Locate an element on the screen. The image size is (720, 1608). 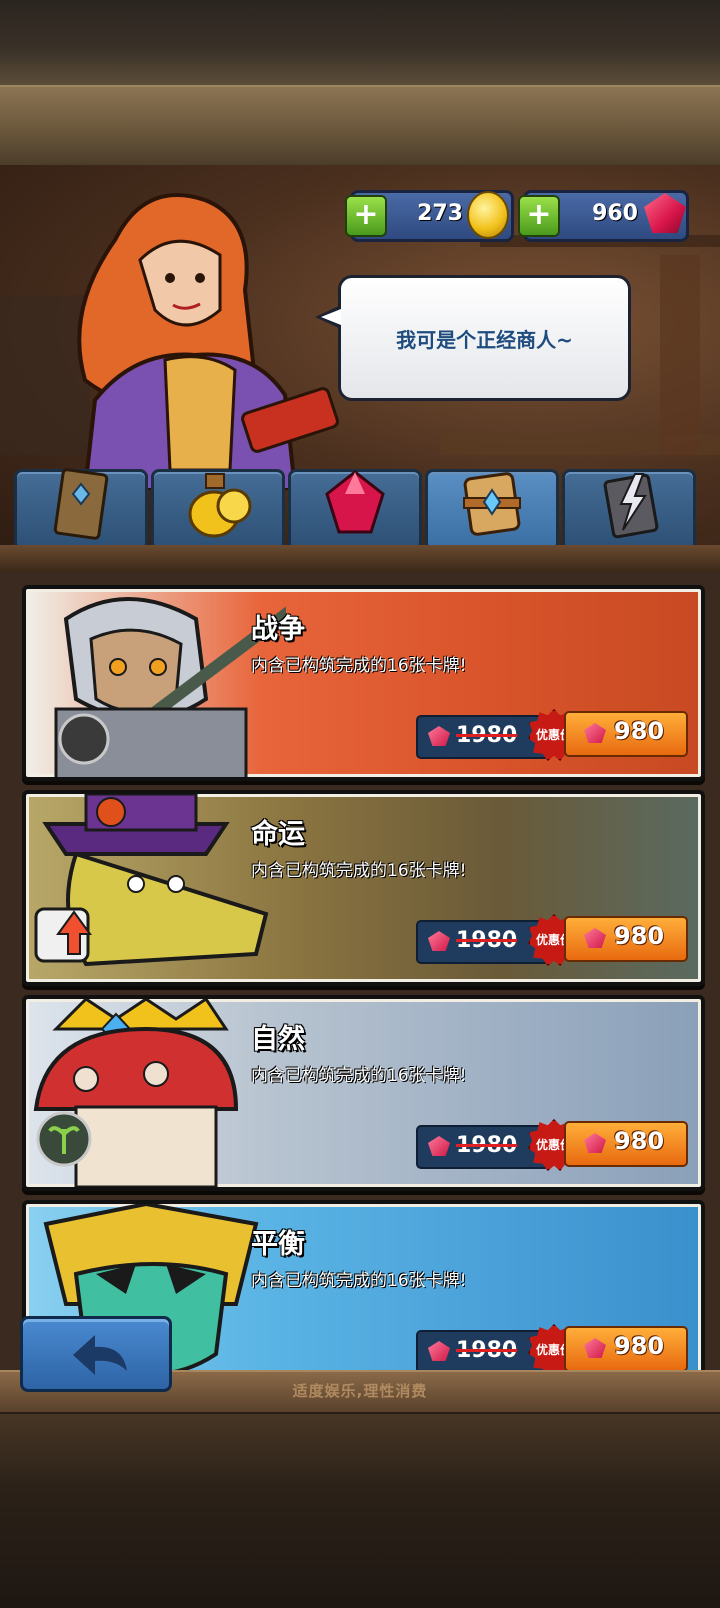
gem-count: 960 is located at coordinates (615, 213).